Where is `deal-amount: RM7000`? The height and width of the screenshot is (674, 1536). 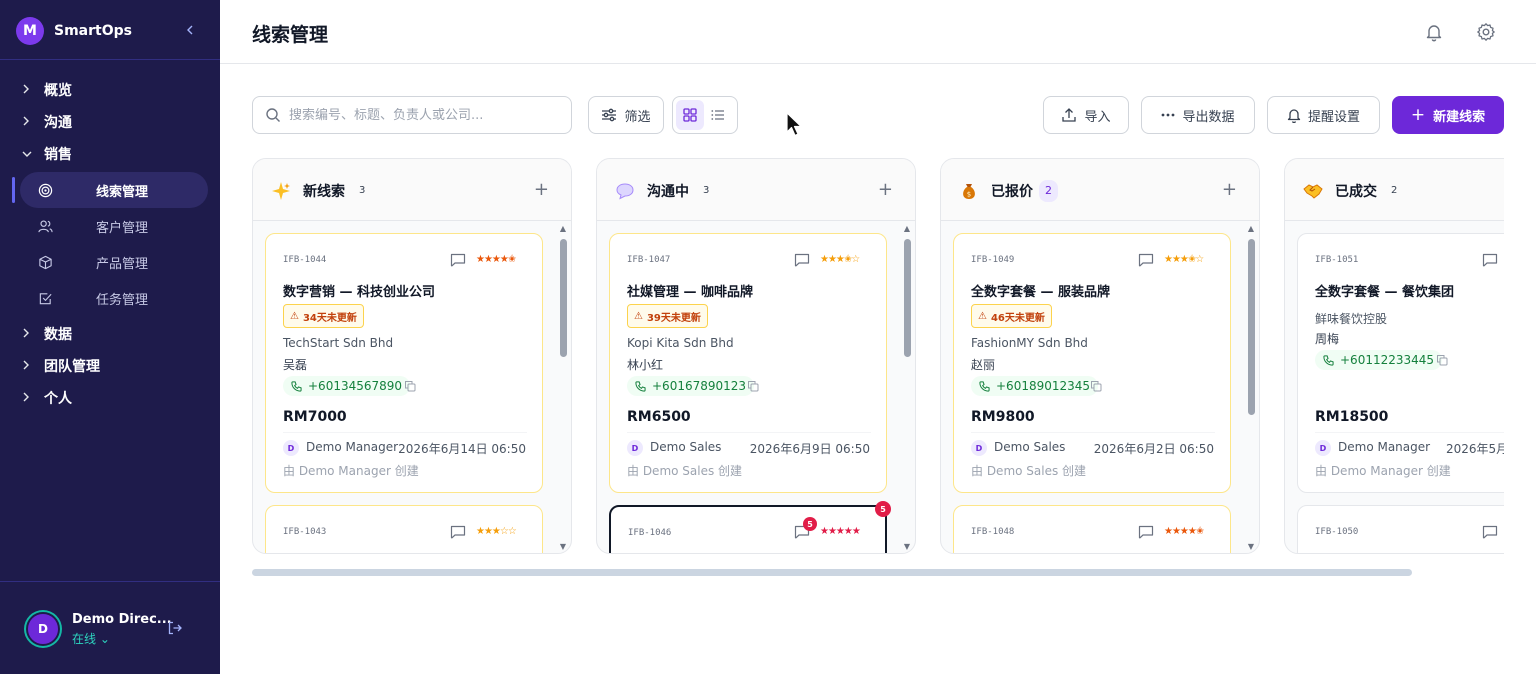 deal-amount: RM7000 is located at coordinates (315, 417).